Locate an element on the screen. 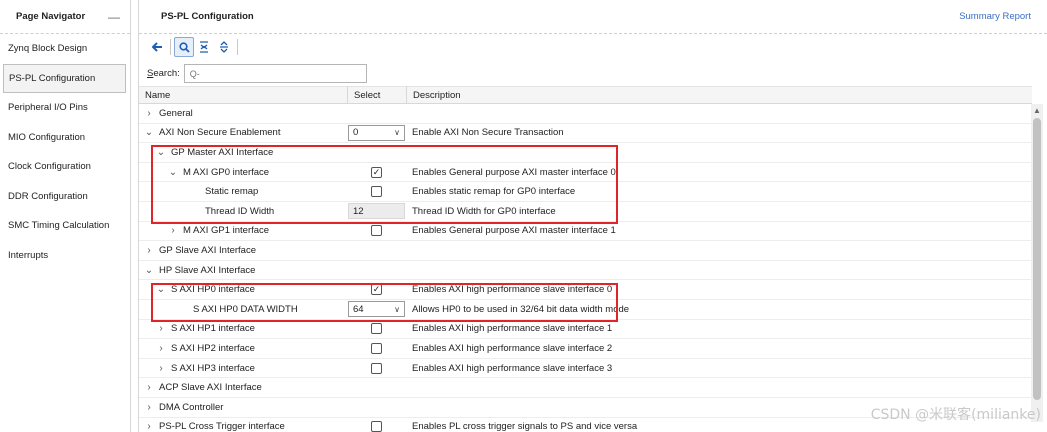  row-name: HP Slave AXI Interface is located at coordinates (207, 270).